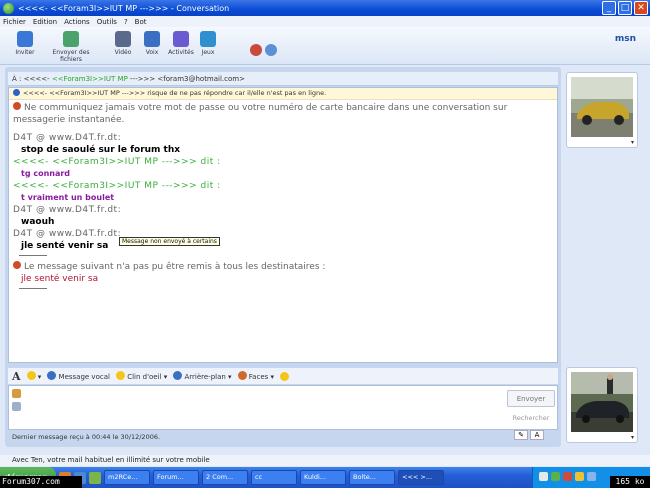 This screenshot has width=650, height=488. I want to click on video-label: Vidéo, so click(123, 52).